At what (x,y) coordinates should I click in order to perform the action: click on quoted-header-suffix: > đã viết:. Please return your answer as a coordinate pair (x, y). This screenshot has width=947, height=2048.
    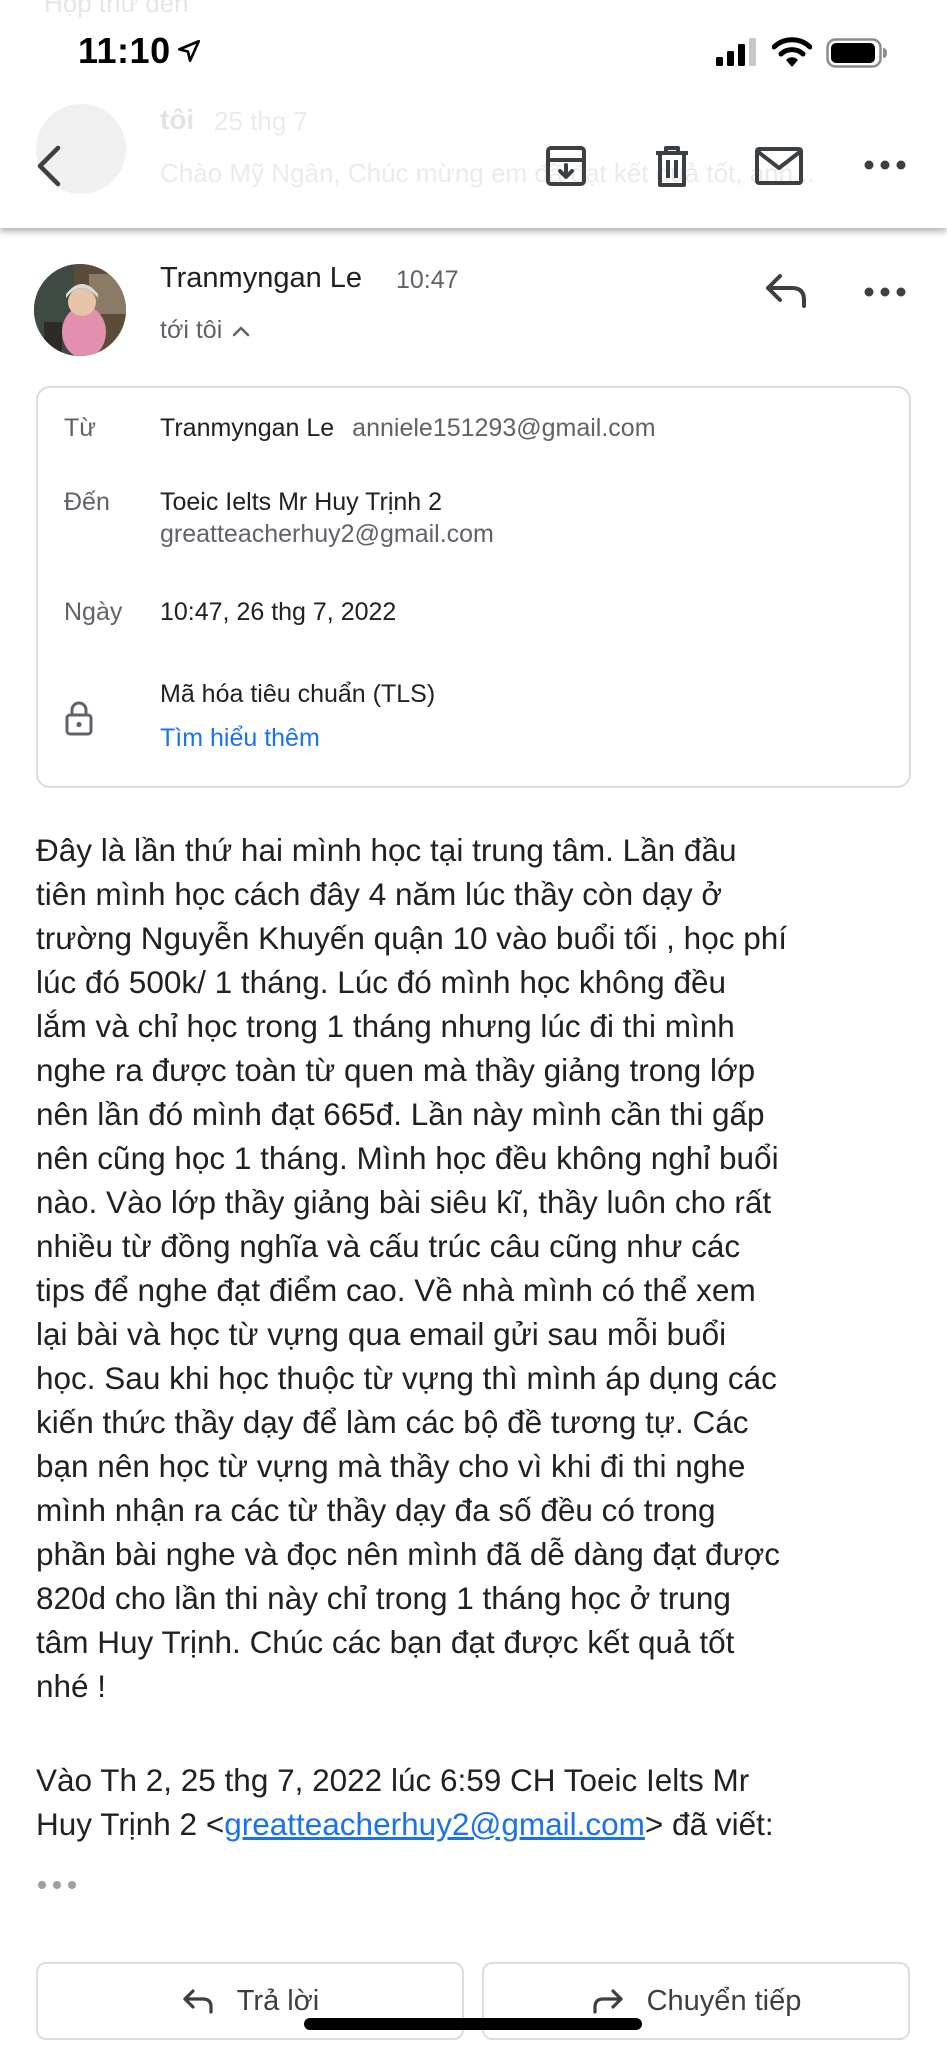
    Looking at the image, I should click on (709, 1824).